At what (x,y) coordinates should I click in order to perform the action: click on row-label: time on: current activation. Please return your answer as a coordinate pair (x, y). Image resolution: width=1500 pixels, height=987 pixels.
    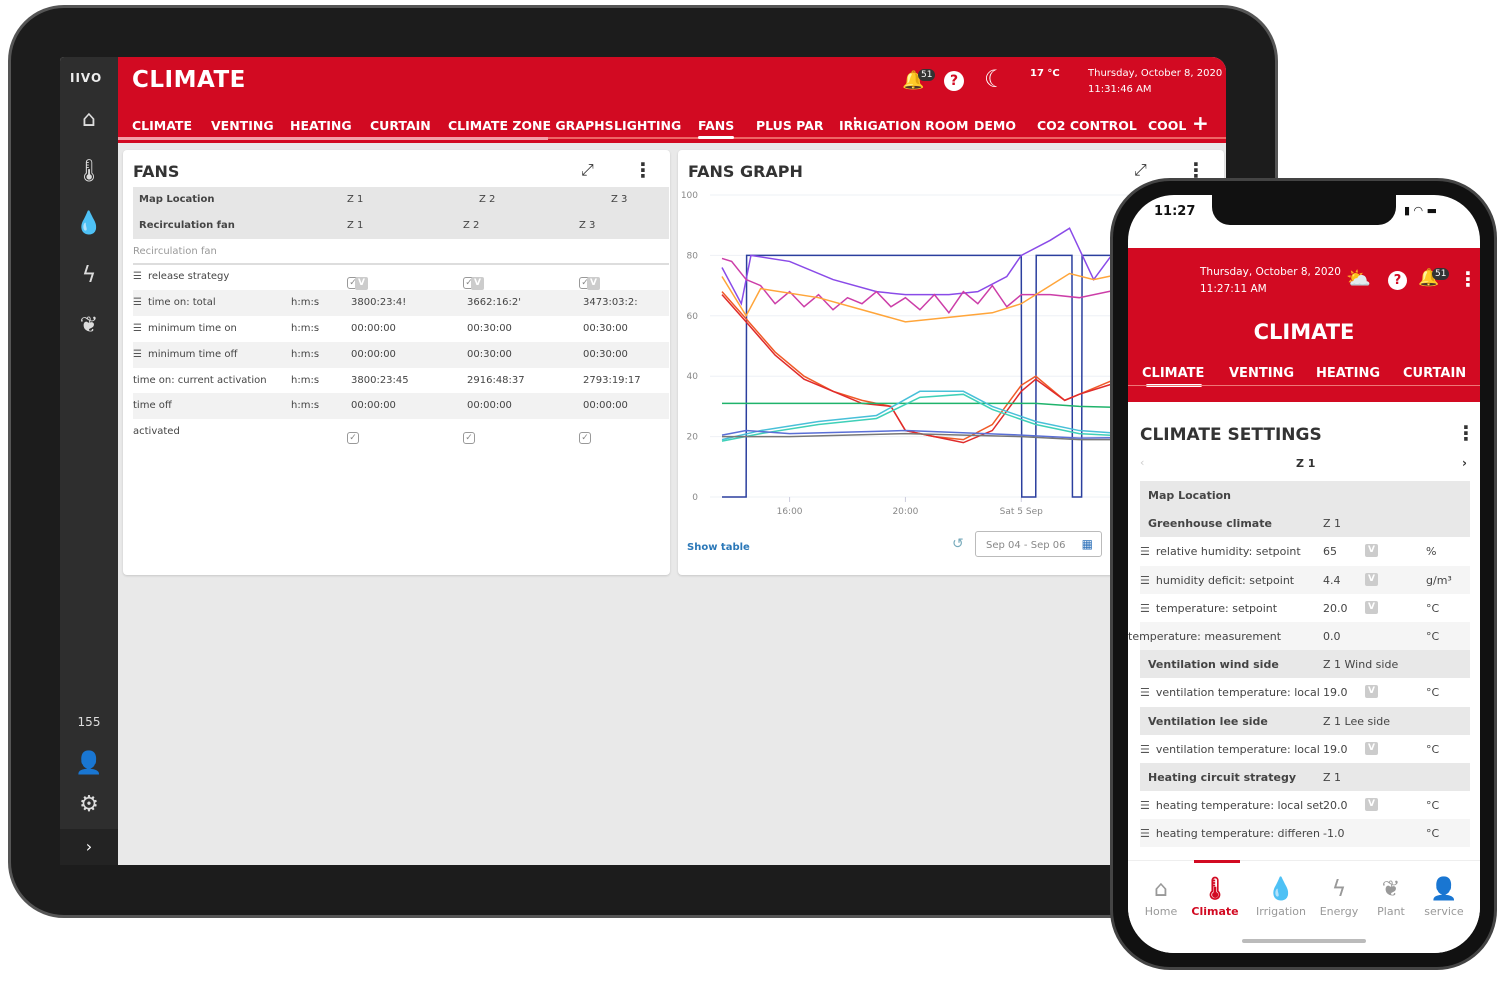
    Looking at the image, I should click on (200, 380).